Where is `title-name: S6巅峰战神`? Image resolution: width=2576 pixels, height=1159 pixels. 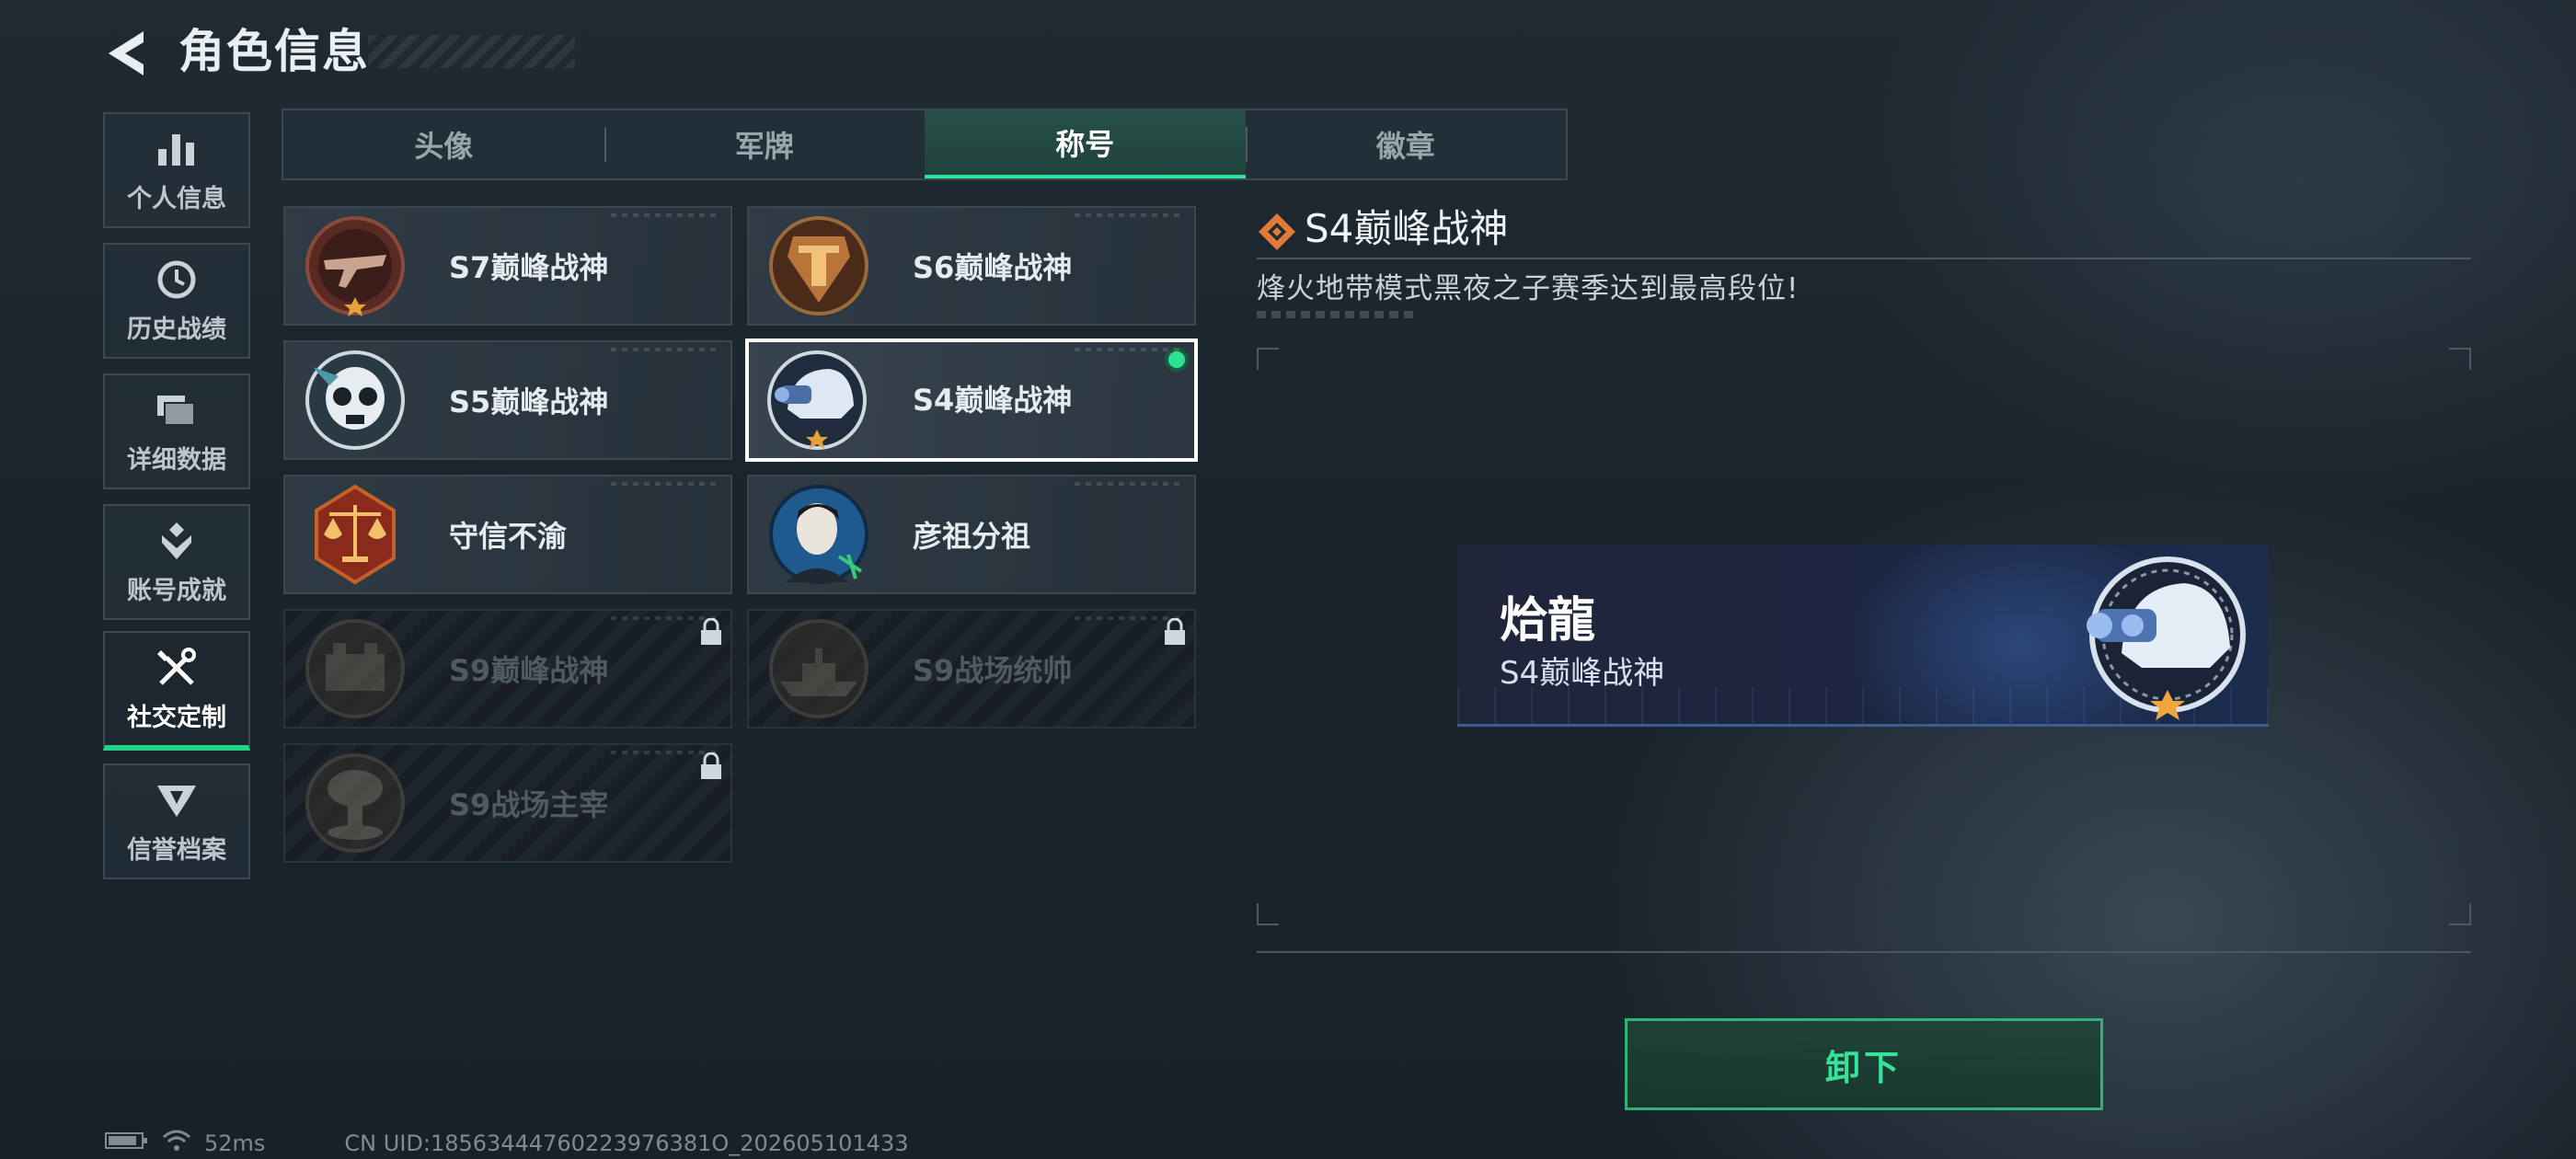
title-name: S6巅峰战神 is located at coordinates (993, 267).